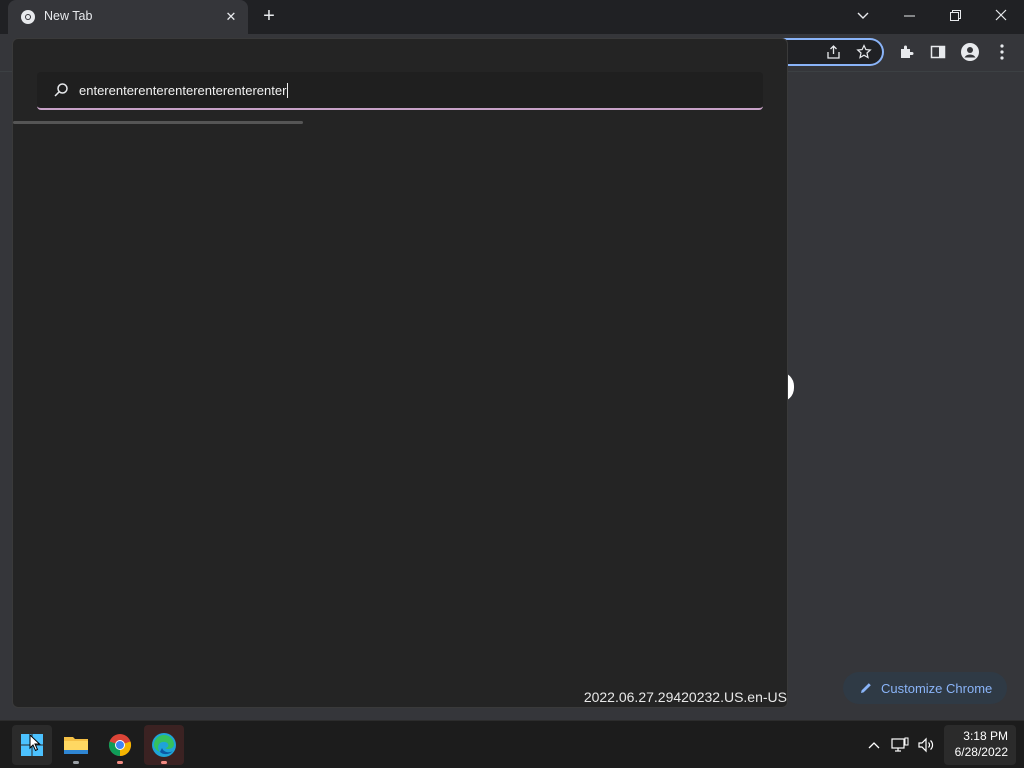  Describe the element at coordinates (231, 17) in the screenshot. I see `tab-close-button: ✕` at that location.